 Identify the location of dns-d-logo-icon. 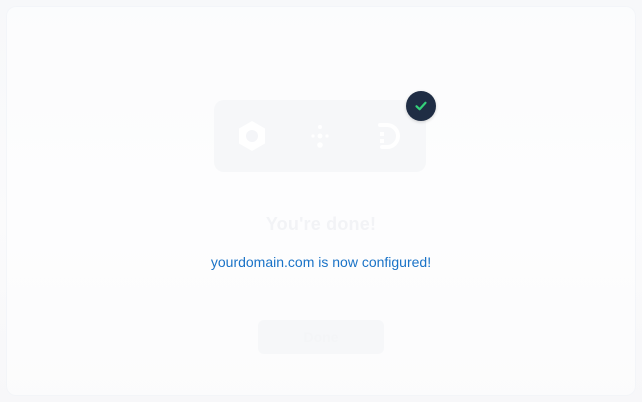
(388, 136).